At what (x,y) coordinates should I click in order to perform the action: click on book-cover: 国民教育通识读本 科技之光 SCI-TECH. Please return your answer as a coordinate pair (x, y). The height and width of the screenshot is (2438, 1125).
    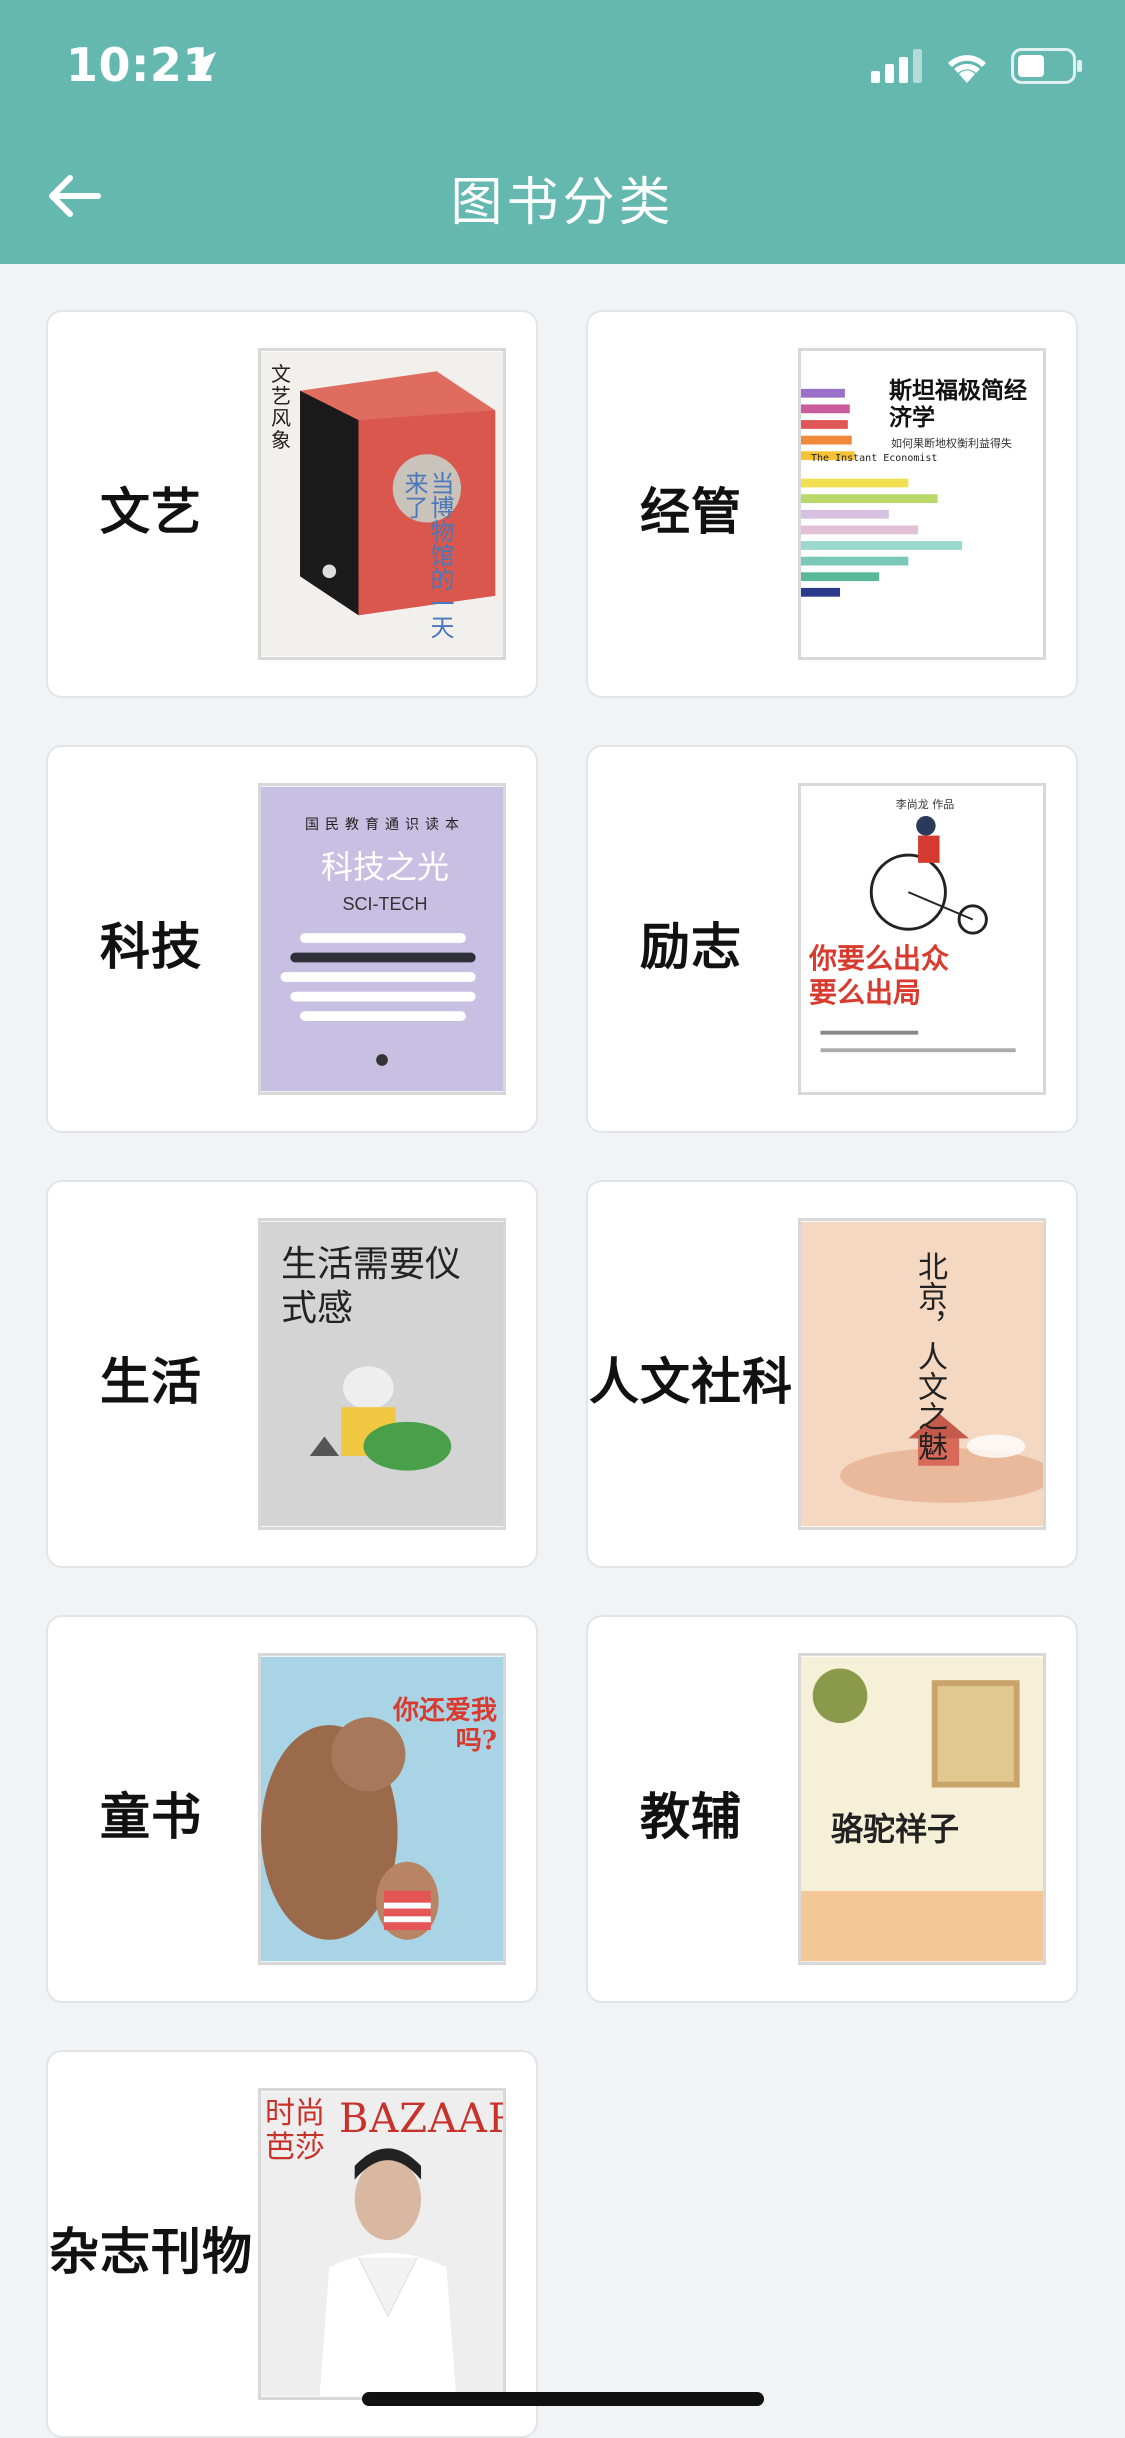
    Looking at the image, I should click on (382, 939).